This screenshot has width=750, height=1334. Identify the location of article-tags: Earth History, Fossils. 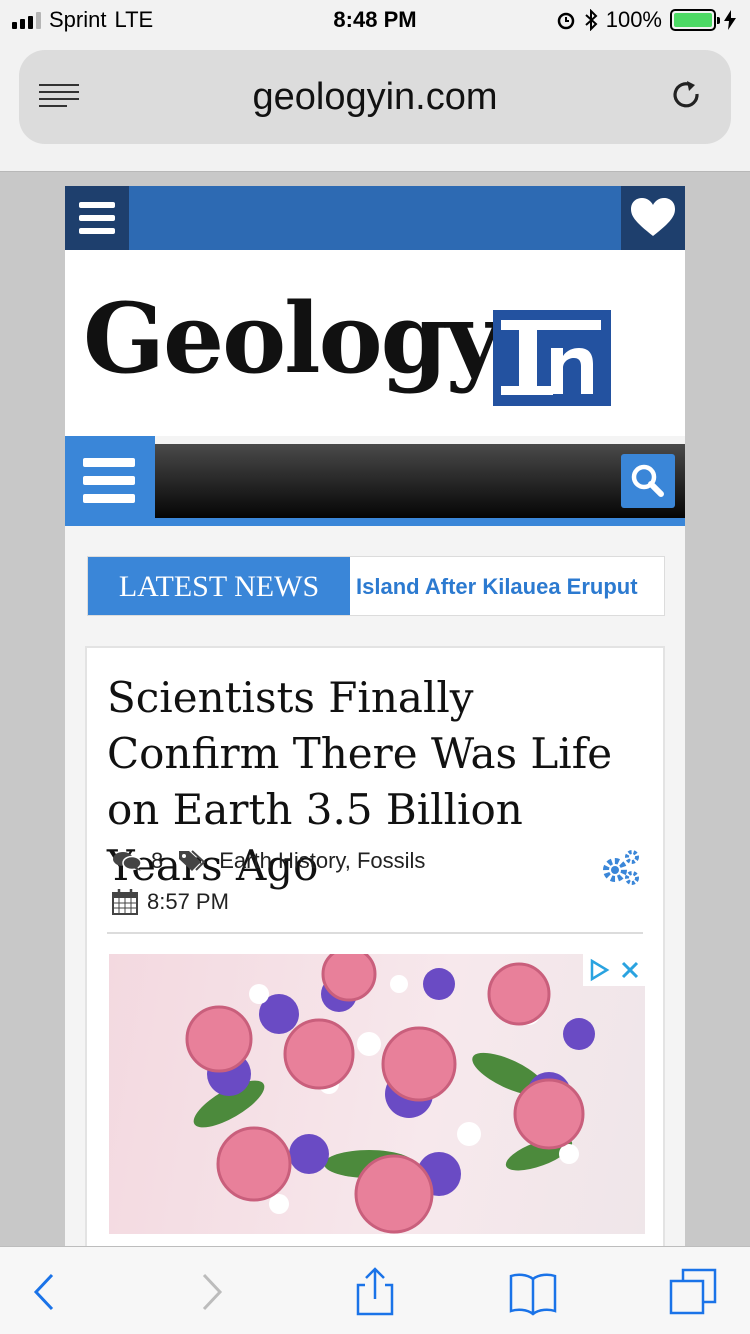
(322, 861).